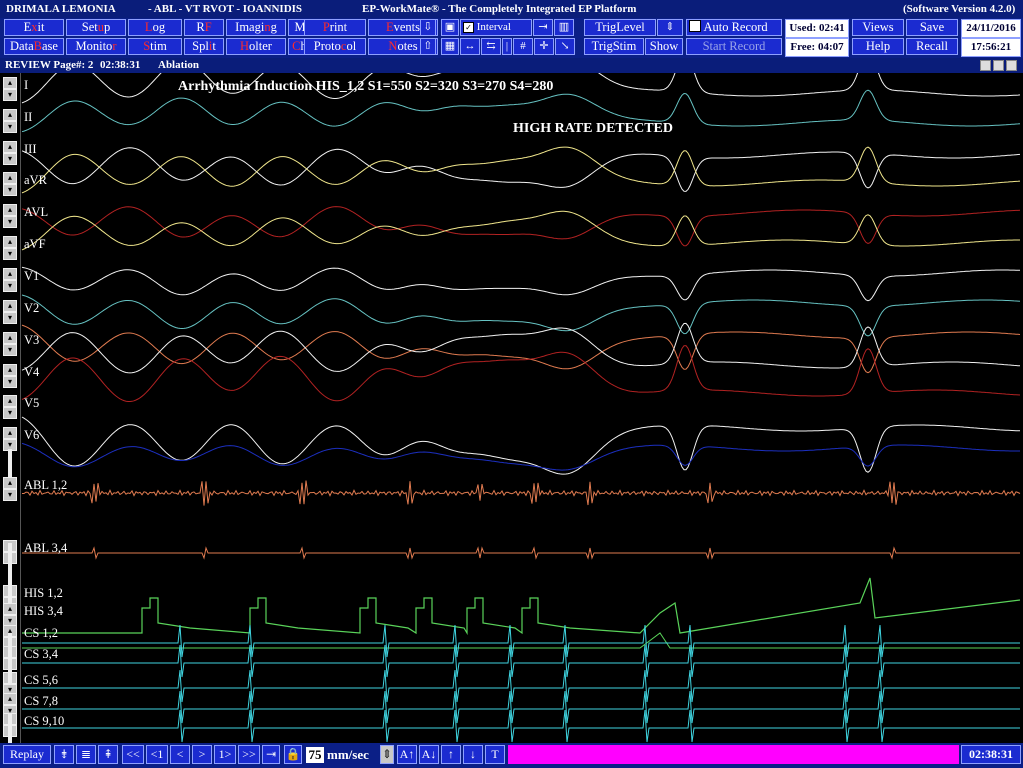  I want to click on stim-button: Stim, so click(155, 46).